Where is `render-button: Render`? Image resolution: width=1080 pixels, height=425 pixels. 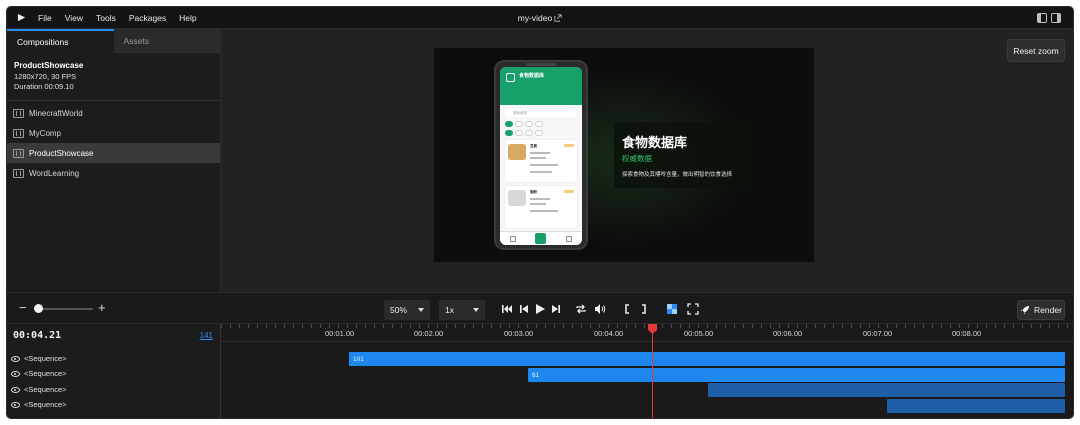 render-button: Render is located at coordinates (1041, 310).